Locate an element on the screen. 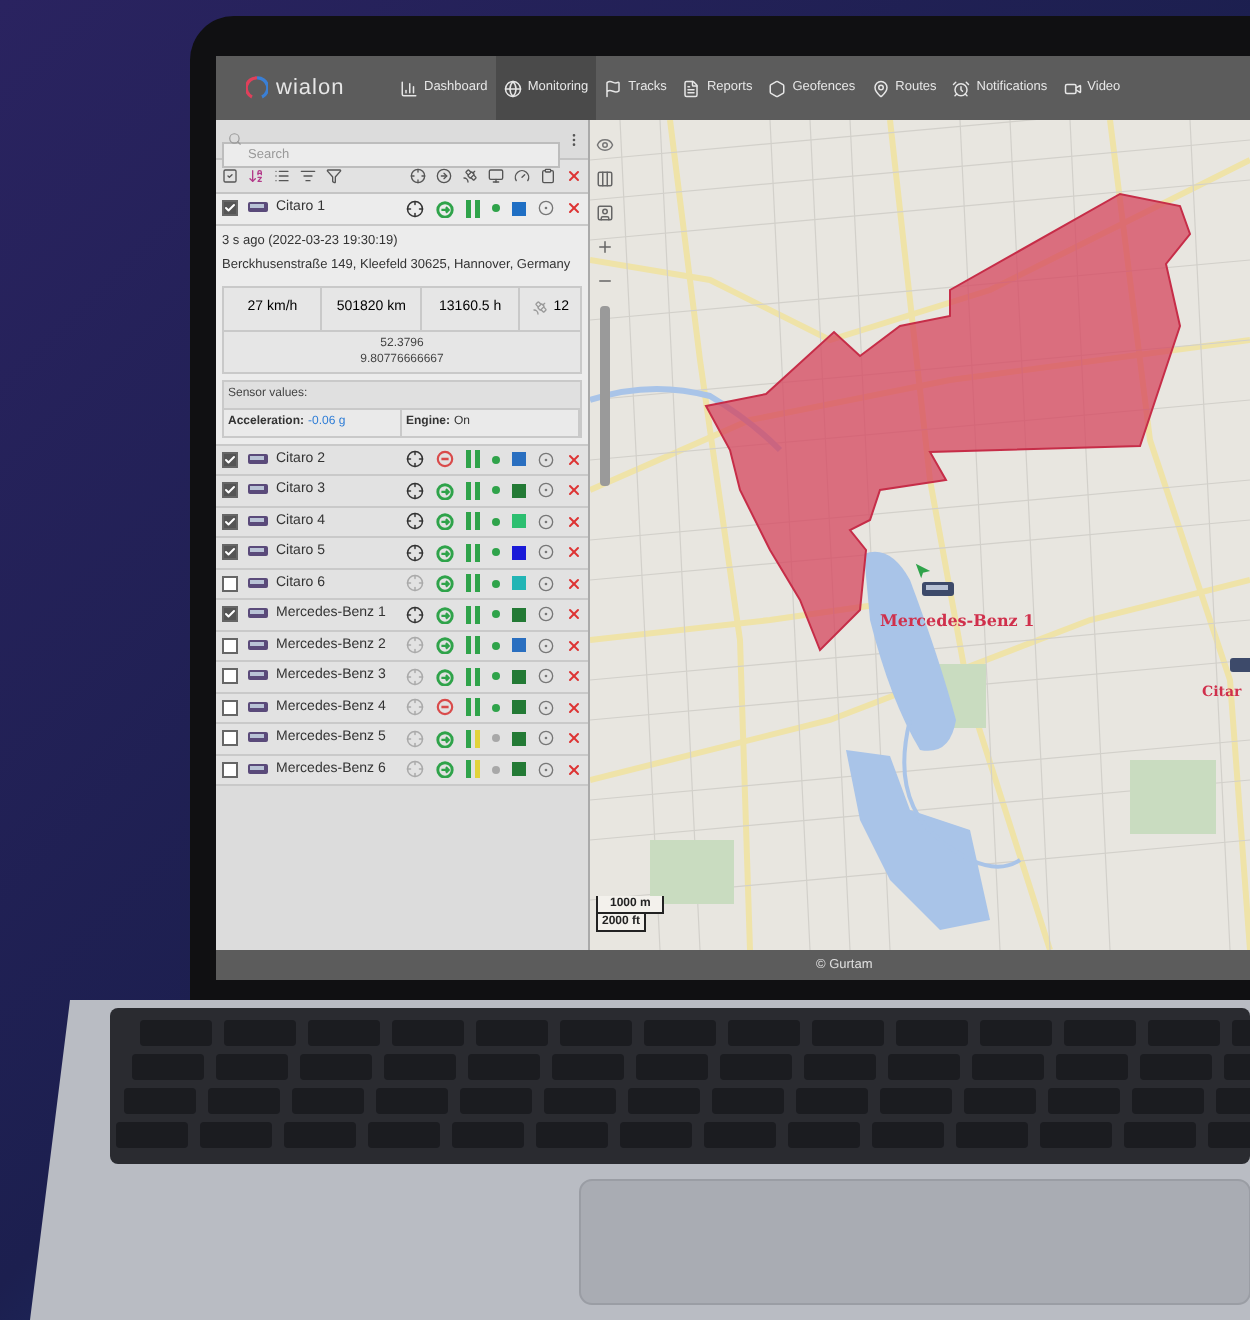 Image resolution: width=1250 pixels, height=1320 pixels. monitor-icon is located at coordinates (496, 176).